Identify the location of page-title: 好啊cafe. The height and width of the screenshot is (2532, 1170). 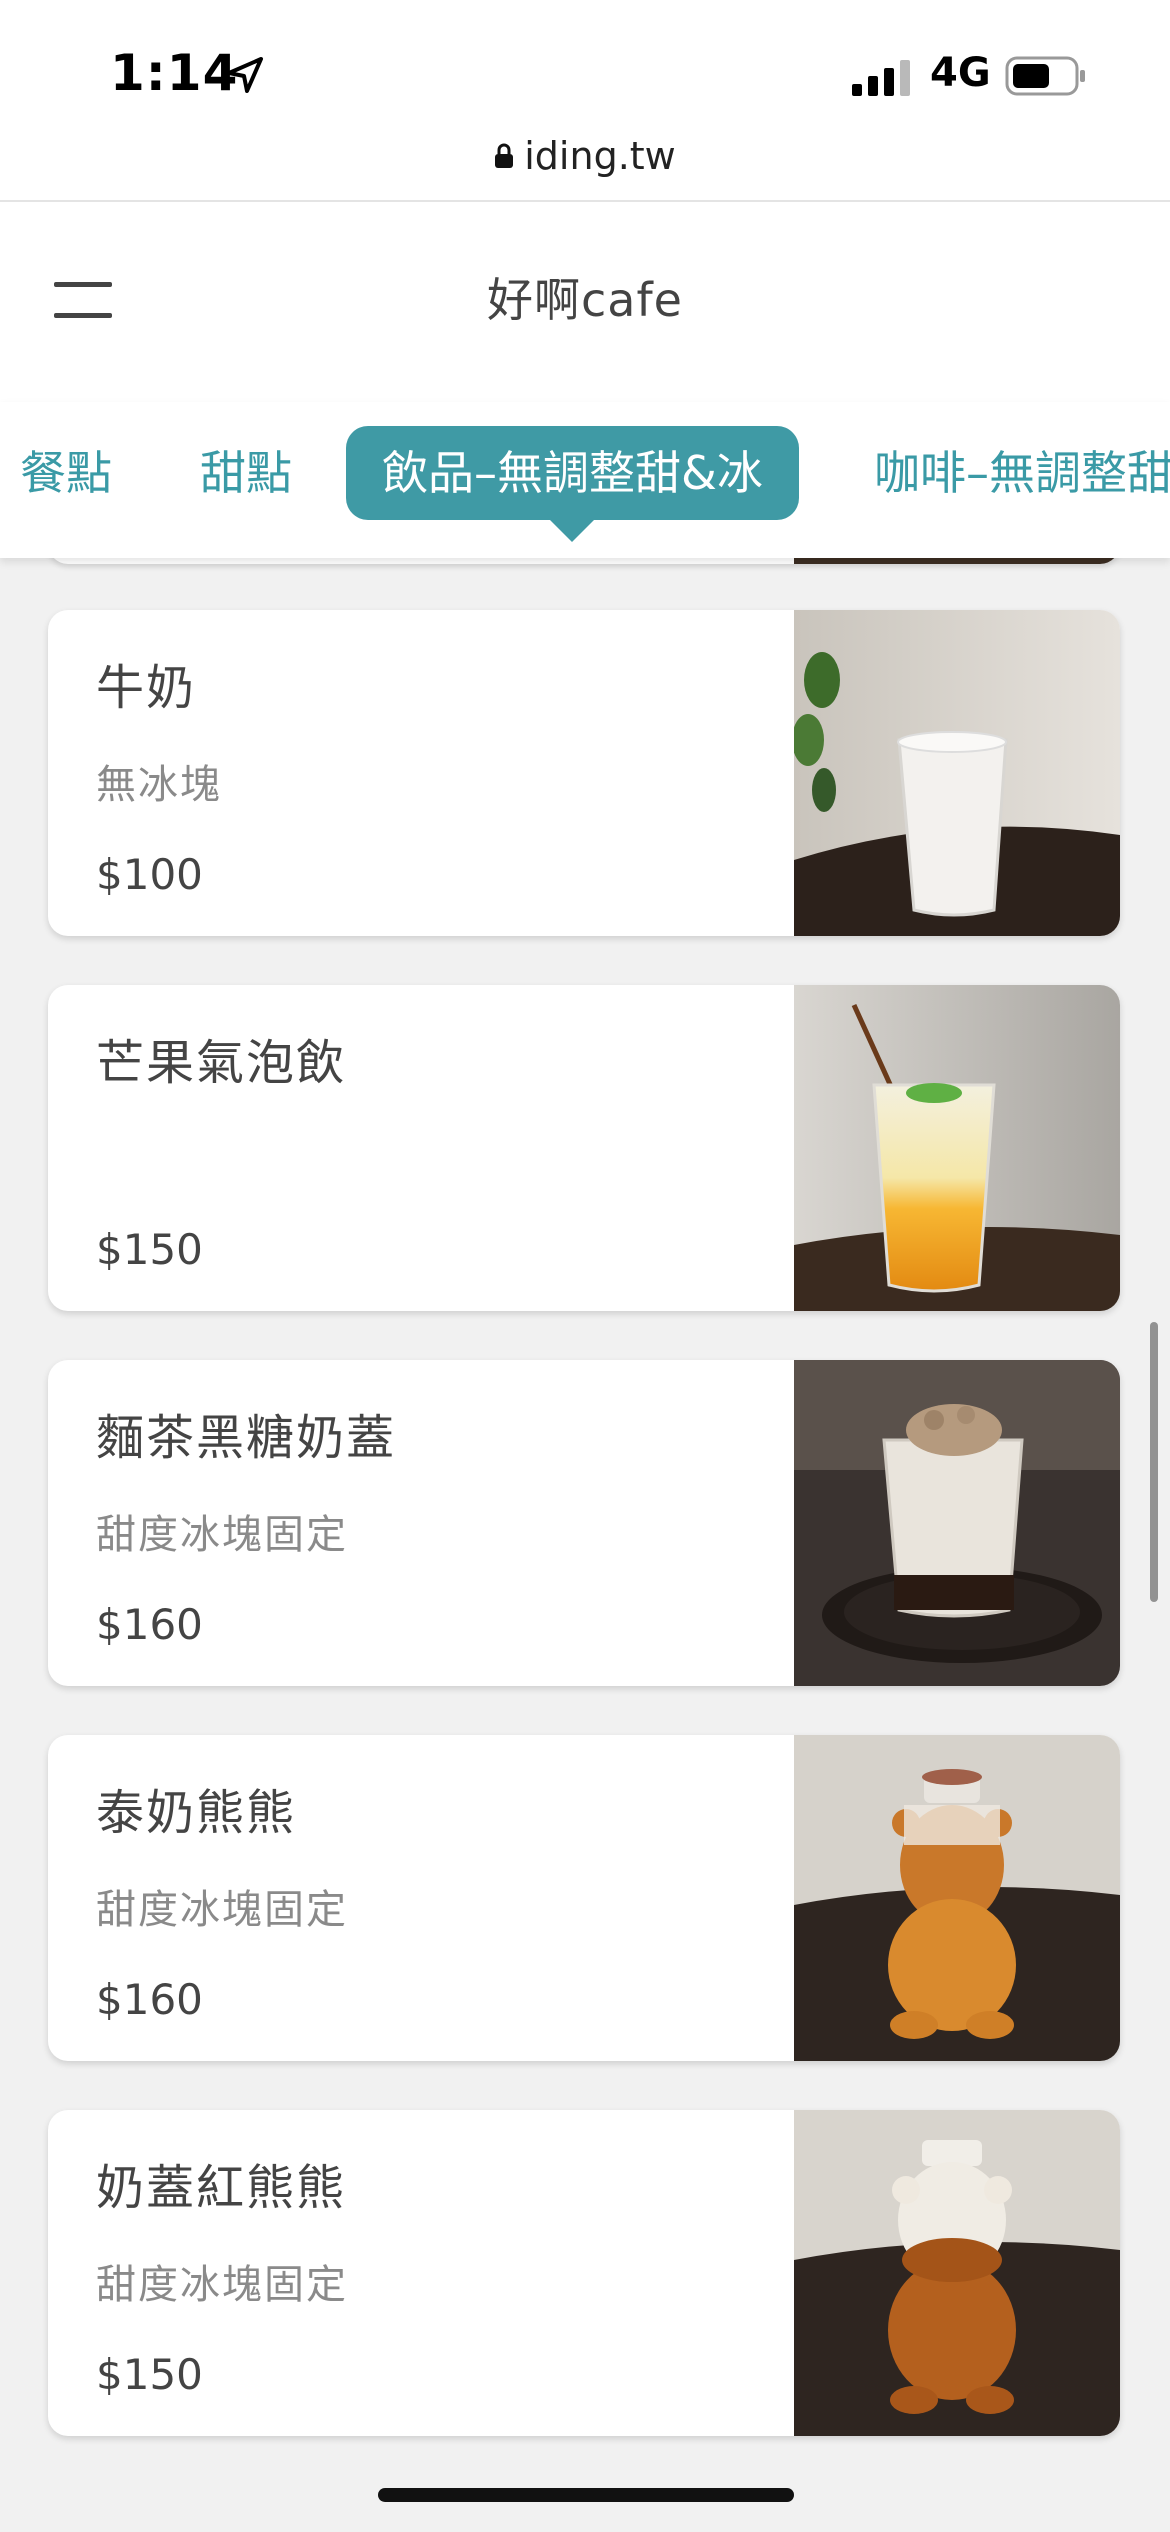
(585, 300).